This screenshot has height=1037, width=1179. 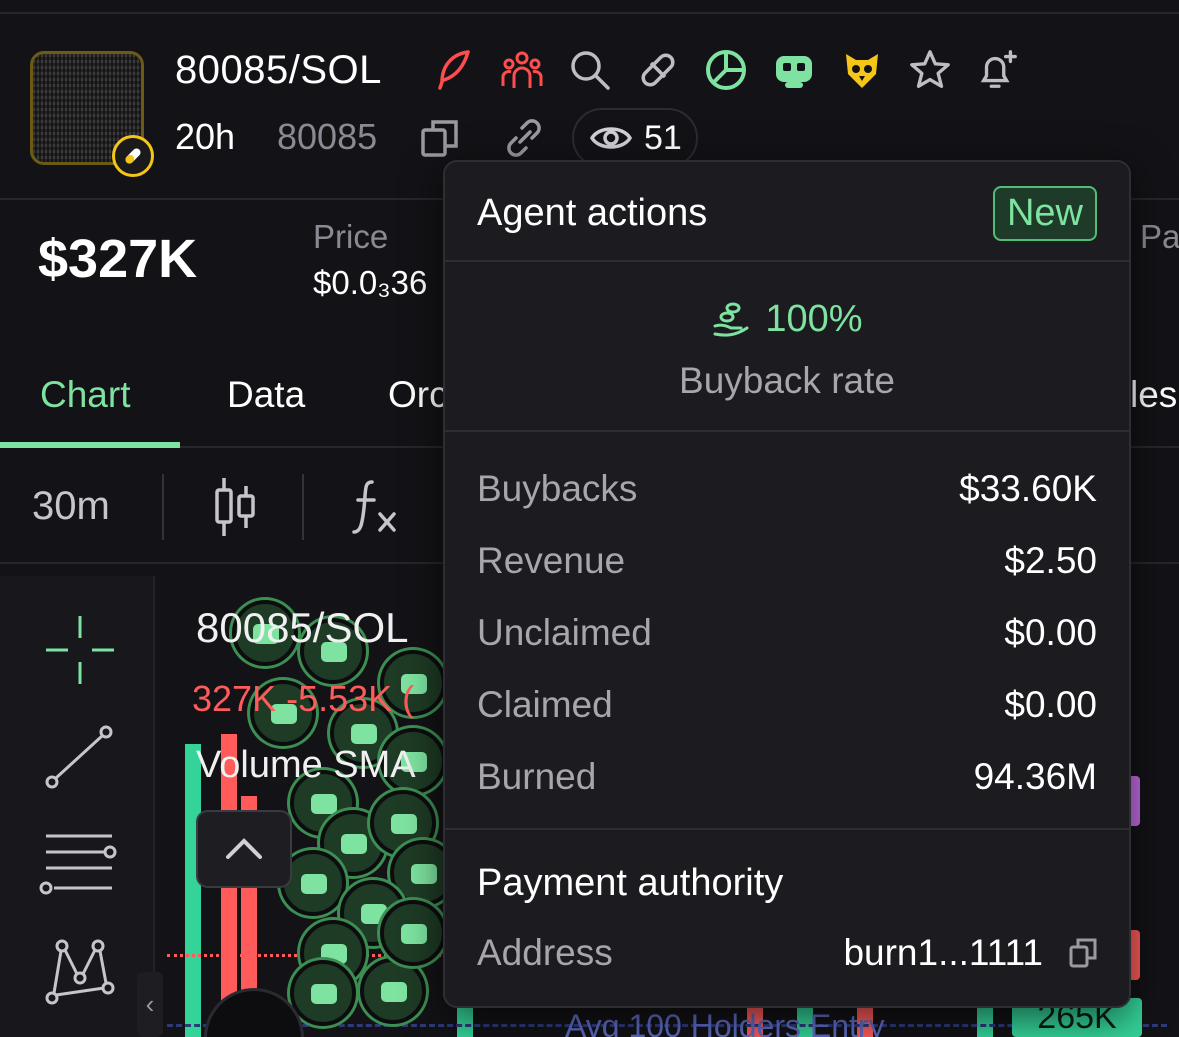 What do you see at coordinates (79, 759) in the screenshot?
I see `trend-line-icon` at bounding box center [79, 759].